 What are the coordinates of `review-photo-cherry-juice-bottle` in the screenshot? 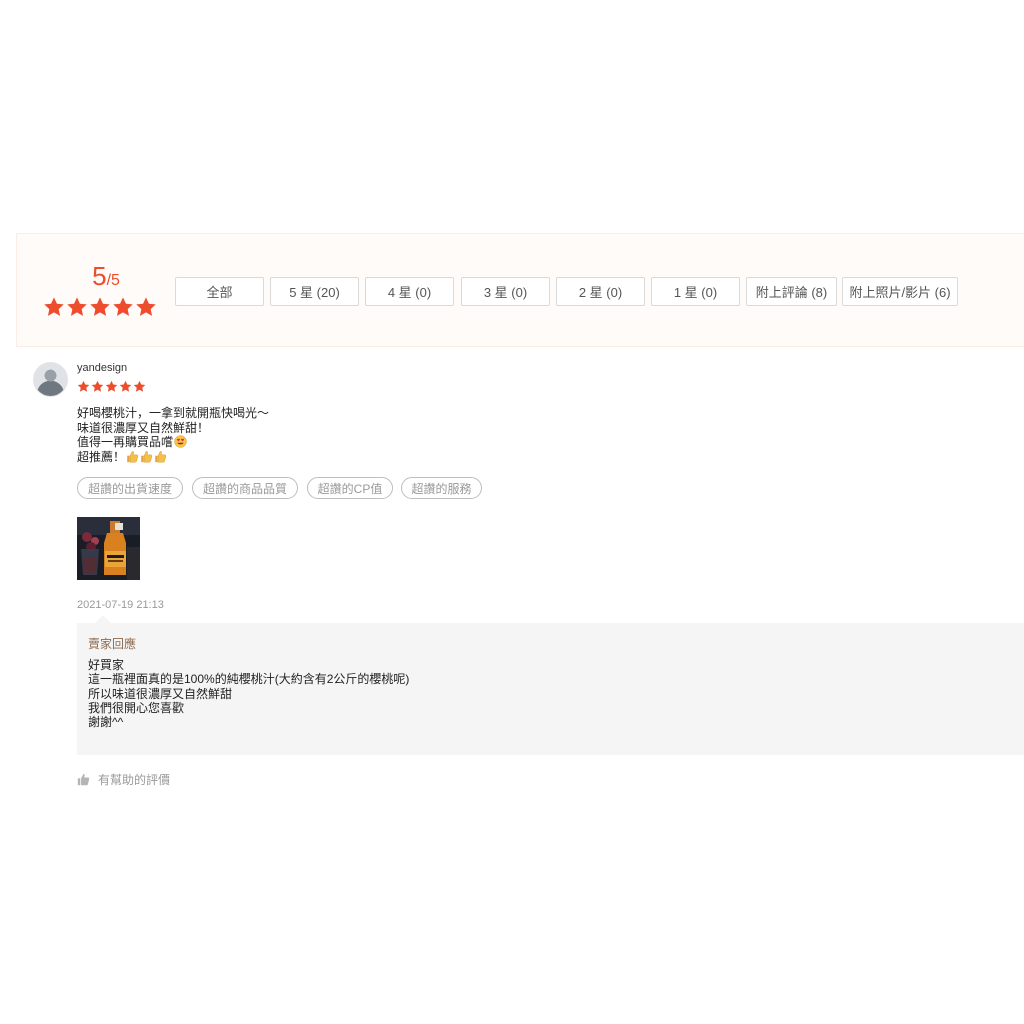 It's located at (108, 548).